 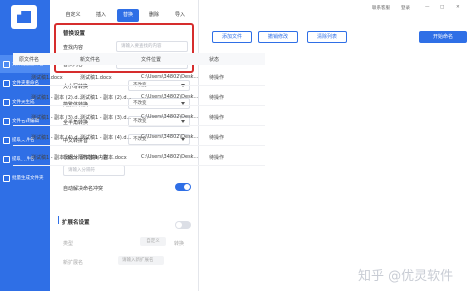 What do you see at coordinates (214, 60) in the screenshot?
I see `col-status: 状态` at bounding box center [214, 60].